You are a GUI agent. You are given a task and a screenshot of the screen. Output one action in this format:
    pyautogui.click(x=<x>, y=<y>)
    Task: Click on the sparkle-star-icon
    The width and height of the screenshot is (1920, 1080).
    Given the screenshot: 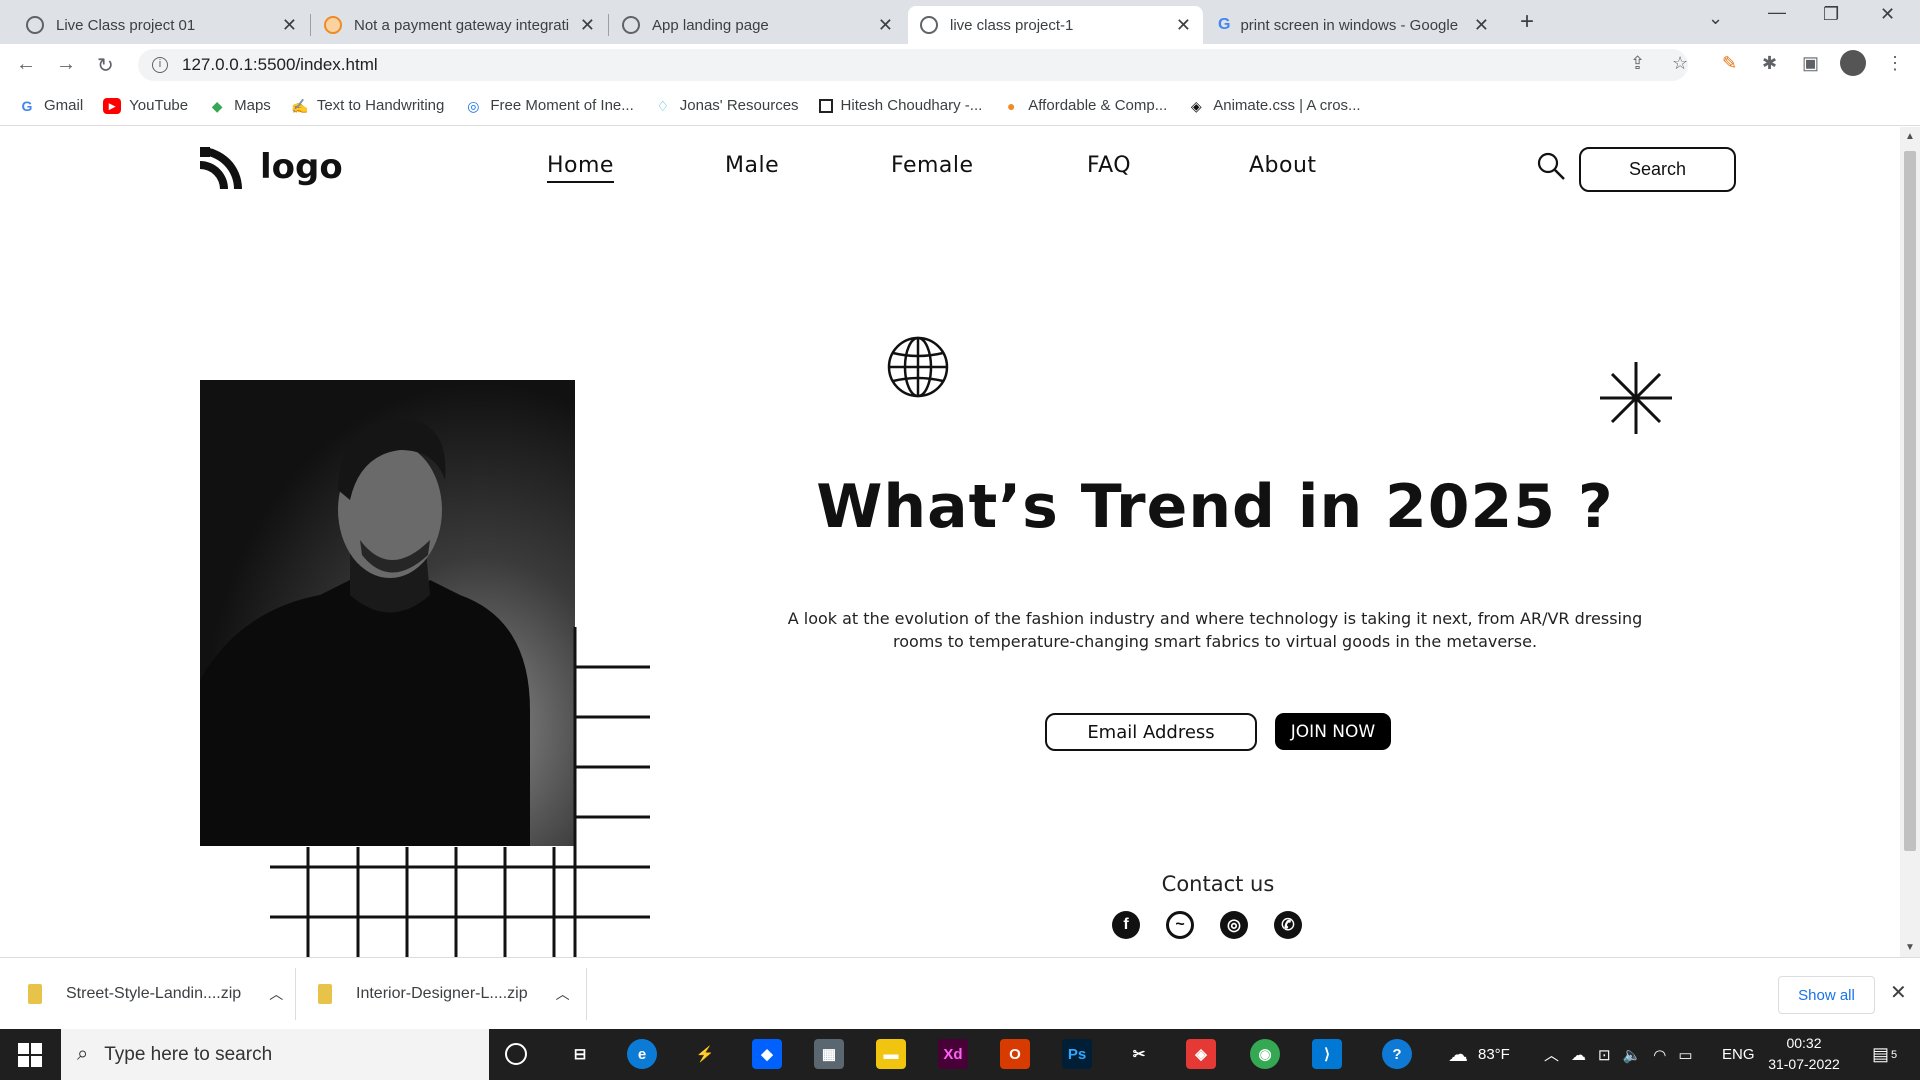 What is the action you would take?
    pyautogui.click(x=1636, y=398)
    